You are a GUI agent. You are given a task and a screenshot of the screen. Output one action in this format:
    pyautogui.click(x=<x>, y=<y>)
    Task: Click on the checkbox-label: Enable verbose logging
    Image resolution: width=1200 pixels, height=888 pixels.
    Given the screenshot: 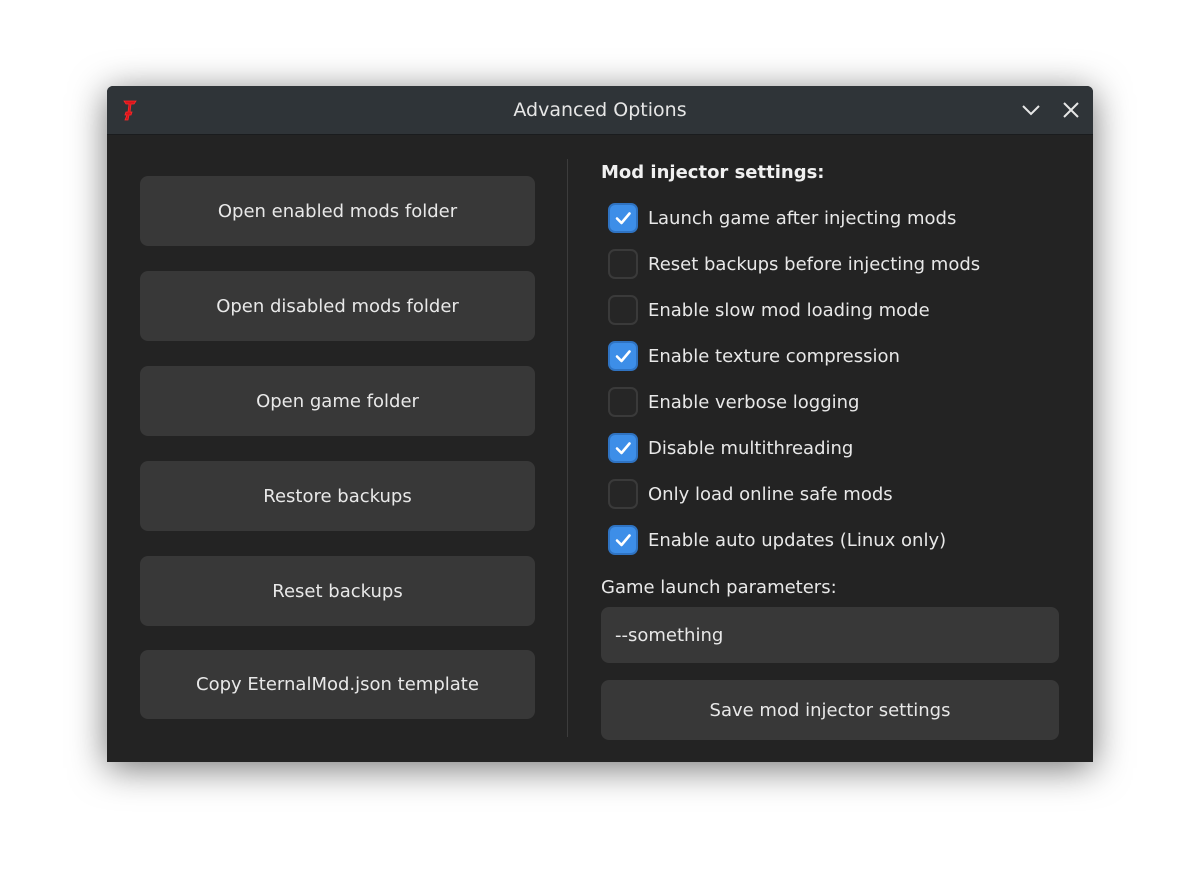 What is the action you would take?
    pyautogui.click(x=754, y=402)
    